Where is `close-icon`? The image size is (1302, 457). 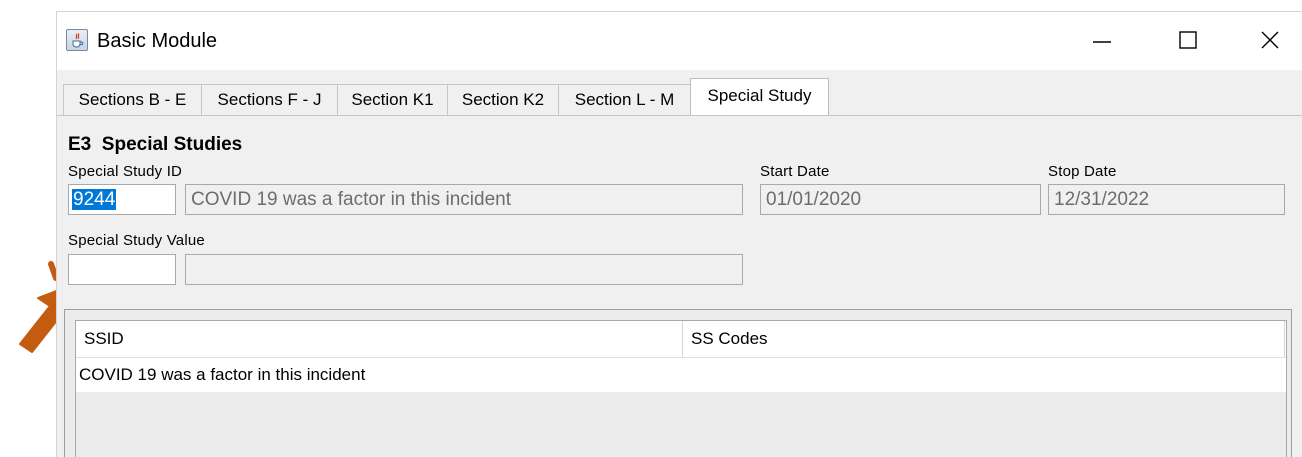 close-icon is located at coordinates (1270, 40).